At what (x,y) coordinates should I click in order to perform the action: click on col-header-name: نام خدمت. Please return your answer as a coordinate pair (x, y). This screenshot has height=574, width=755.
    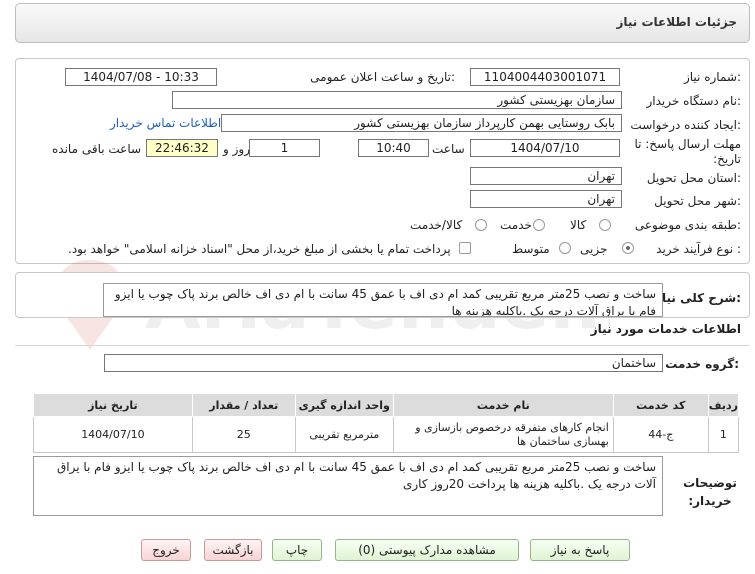
    Looking at the image, I should click on (503, 405).